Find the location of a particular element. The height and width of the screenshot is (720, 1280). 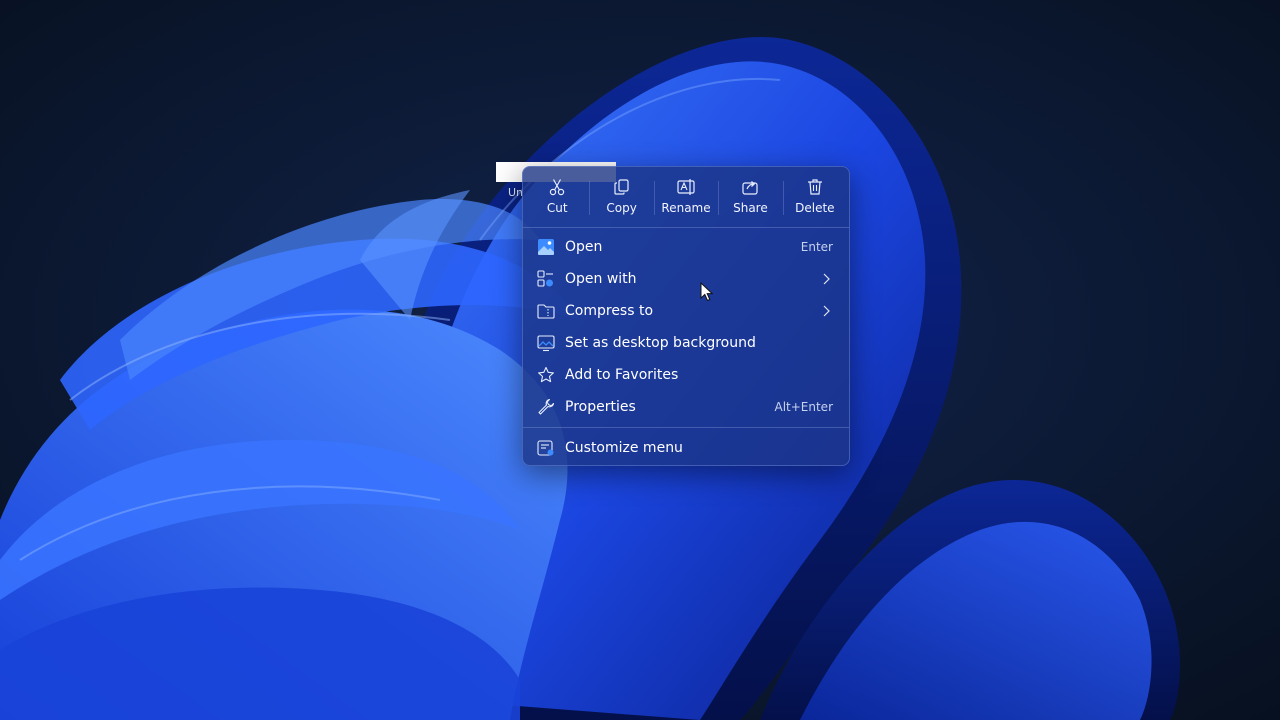

open-shortcut: Enter is located at coordinates (816, 247).